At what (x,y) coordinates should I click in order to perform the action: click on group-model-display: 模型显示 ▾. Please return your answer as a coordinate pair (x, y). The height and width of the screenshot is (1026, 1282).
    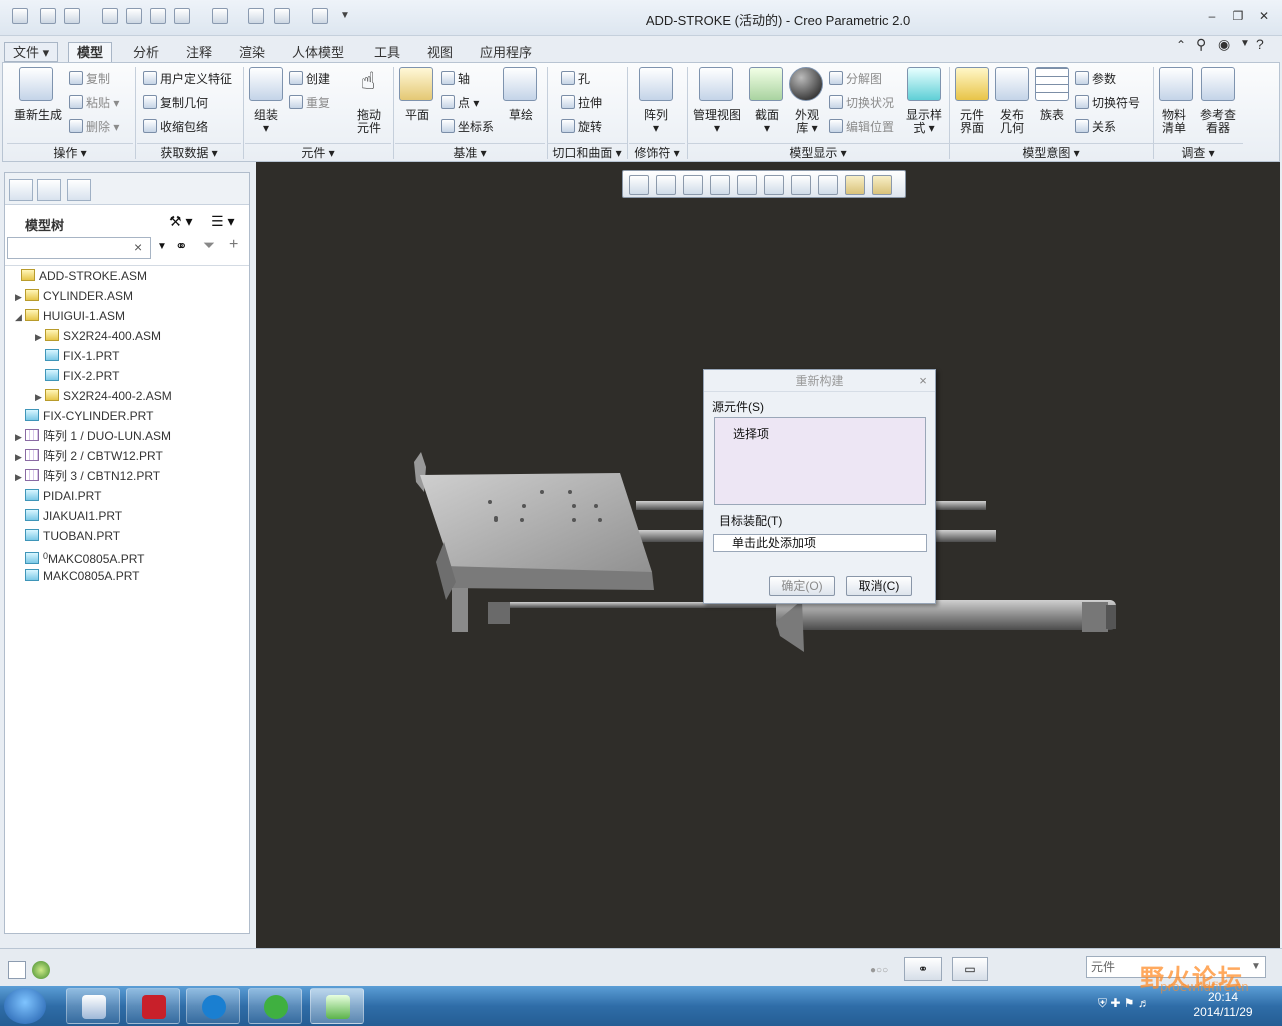
    Looking at the image, I should click on (818, 152).